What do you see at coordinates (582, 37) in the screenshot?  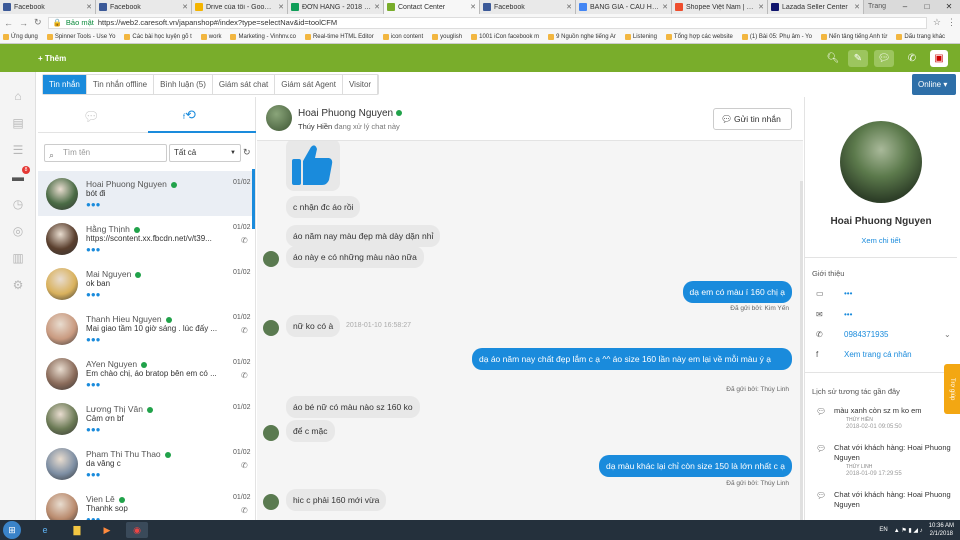 I see `bookmark-item: 9 Nguồn nghe tiếng Ar` at bounding box center [582, 37].